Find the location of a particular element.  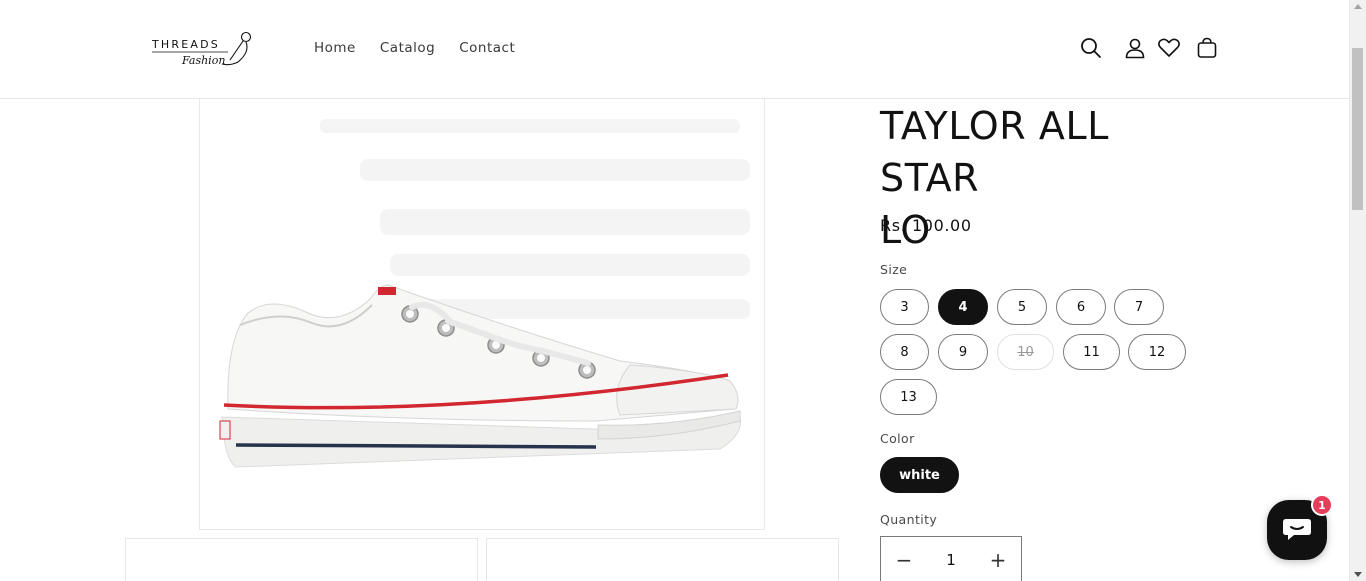

quantity-increase-button: + is located at coordinates (998, 559).